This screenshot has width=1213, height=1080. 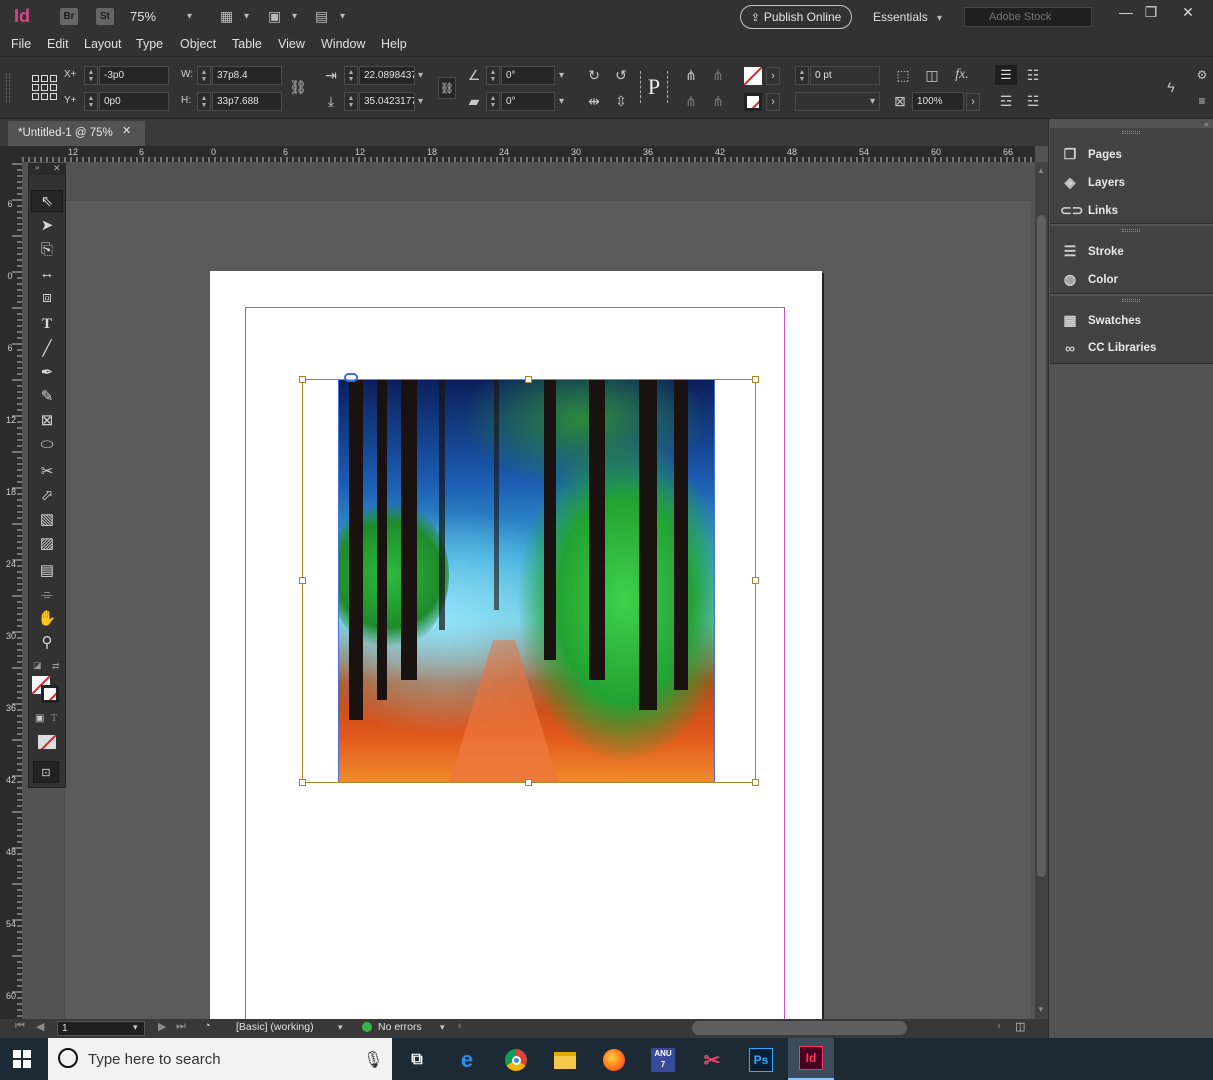 I want to click on scale-y-dropdown-icon: ▾, so click(x=420, y=101).